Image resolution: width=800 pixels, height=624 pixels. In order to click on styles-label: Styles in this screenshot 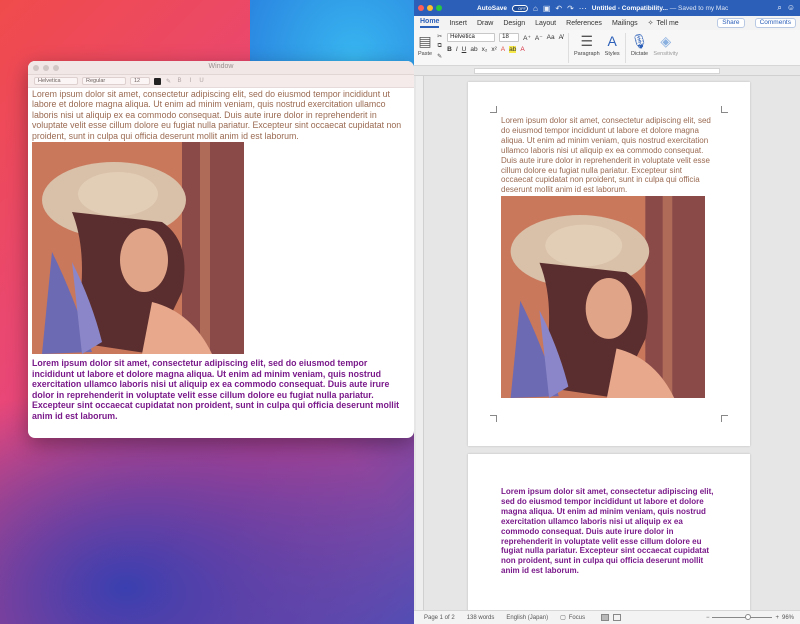, I will do `click(612, 54)`.